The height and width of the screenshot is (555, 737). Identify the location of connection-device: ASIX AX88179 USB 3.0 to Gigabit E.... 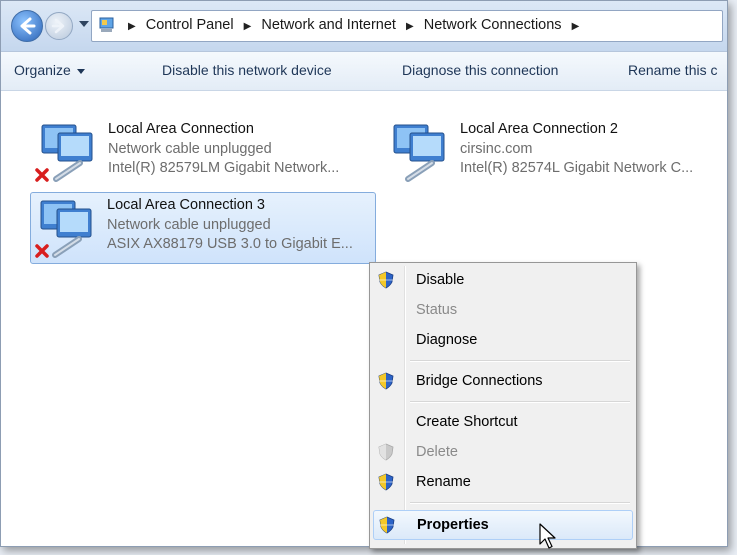
(230, 244).